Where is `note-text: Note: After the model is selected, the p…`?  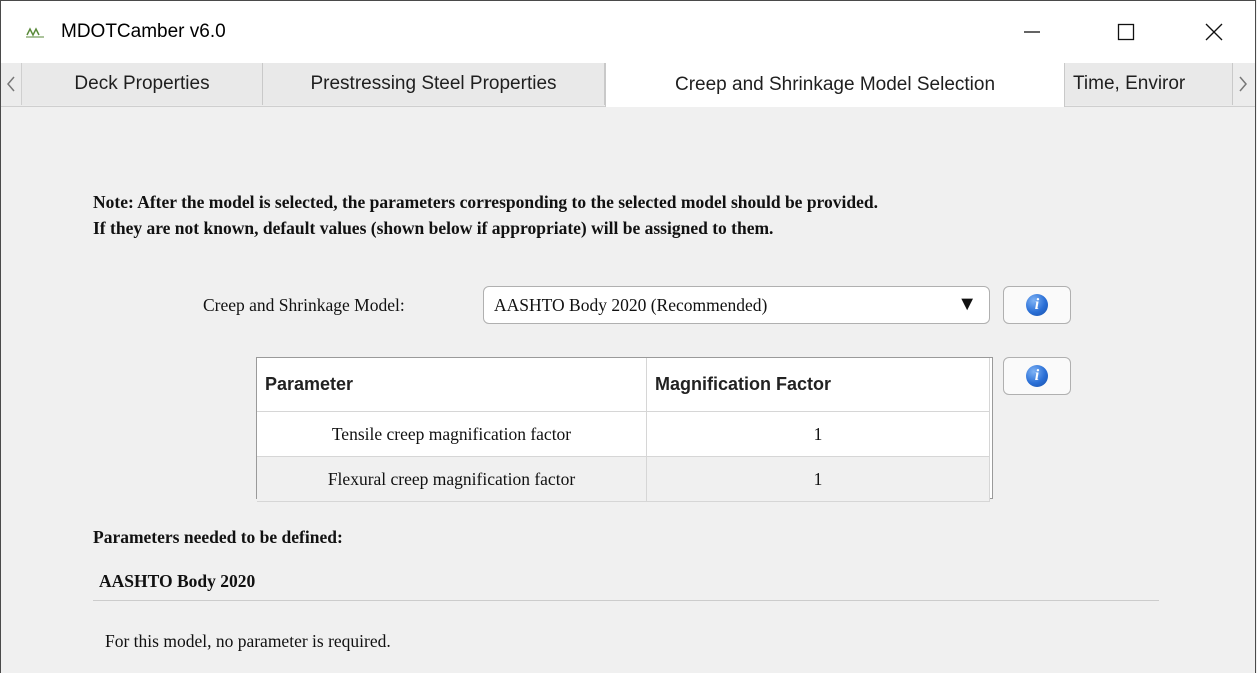
note-text: Note: After the model is selected, the p… is located at coordinates (485, 215).